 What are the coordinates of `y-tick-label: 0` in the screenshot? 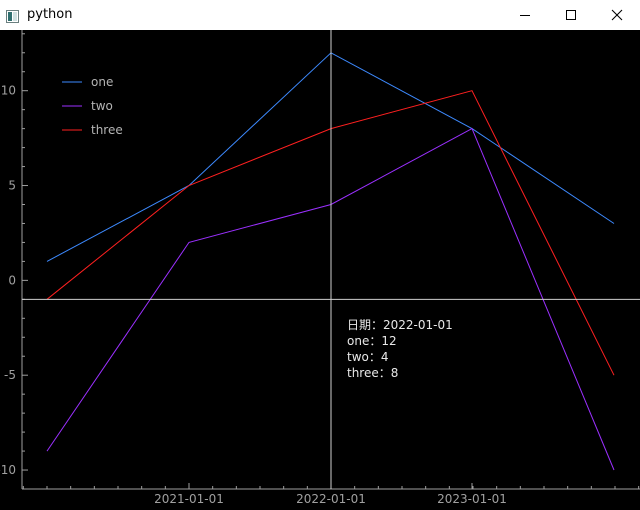 It's located at (12, 280).